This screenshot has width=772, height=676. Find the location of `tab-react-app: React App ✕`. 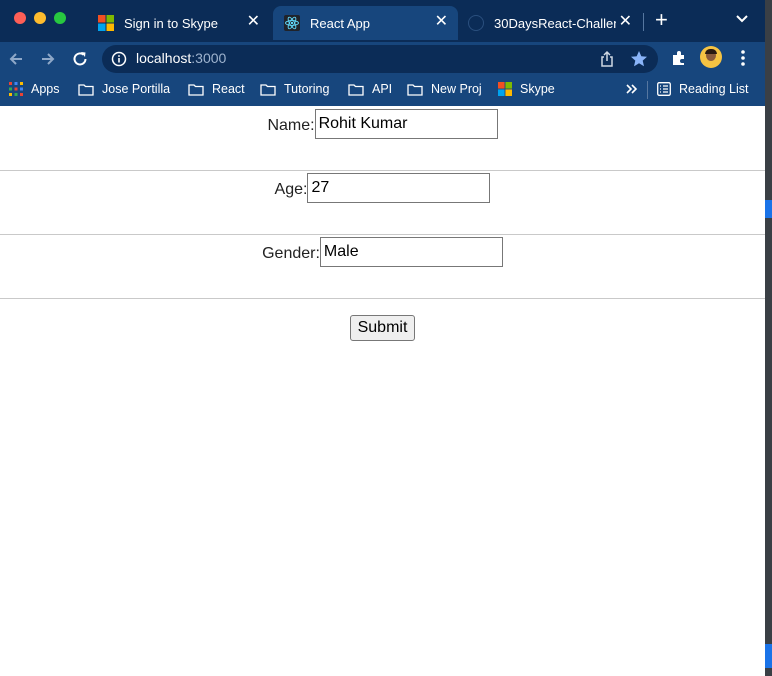

tab-react-app: React App ✕ is located at coordinates (365, 23).